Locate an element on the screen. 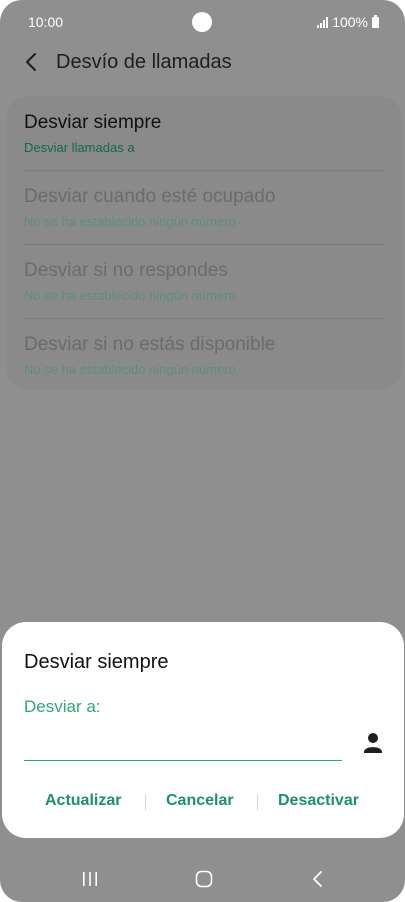  setting-forward-always: Desviar siempre Desviar llamadas a is located at coordinates (204, 133).